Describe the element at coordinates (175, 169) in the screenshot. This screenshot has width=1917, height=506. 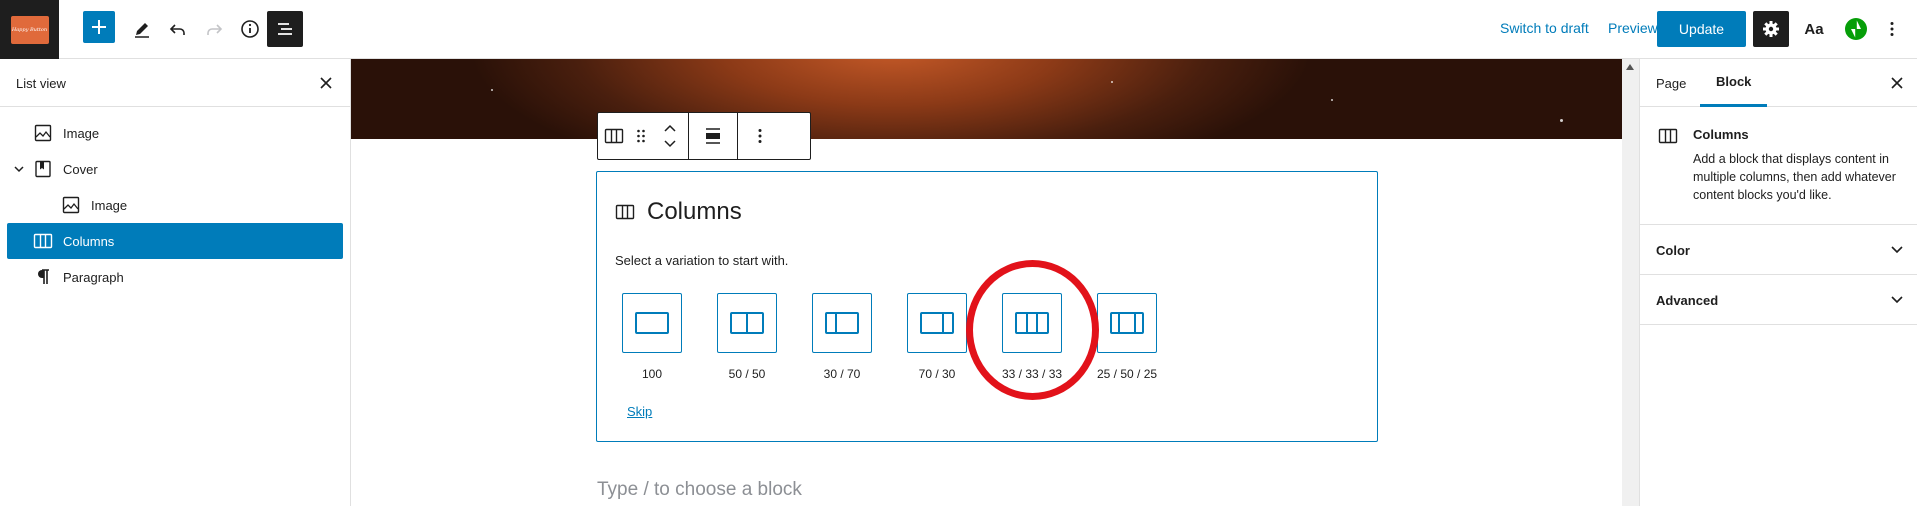
I see `list-view-item-cover: Cover` at that location.